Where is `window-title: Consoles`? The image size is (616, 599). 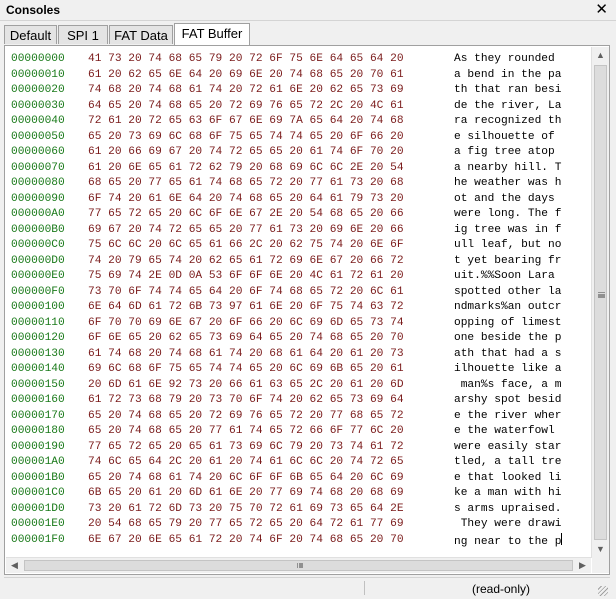 window-title: Consoles is located at coordinates (33, 10).